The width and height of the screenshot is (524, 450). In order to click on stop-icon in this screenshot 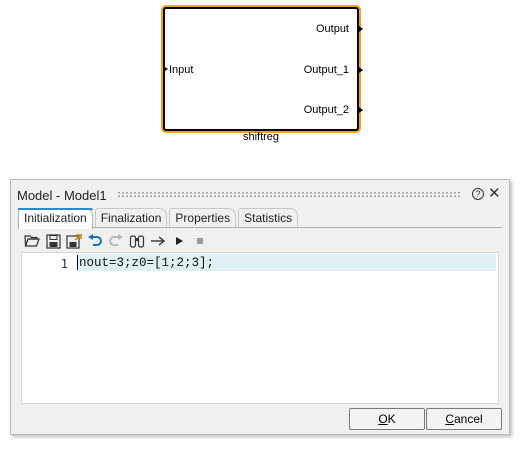, I will do `click(200, 241)`.